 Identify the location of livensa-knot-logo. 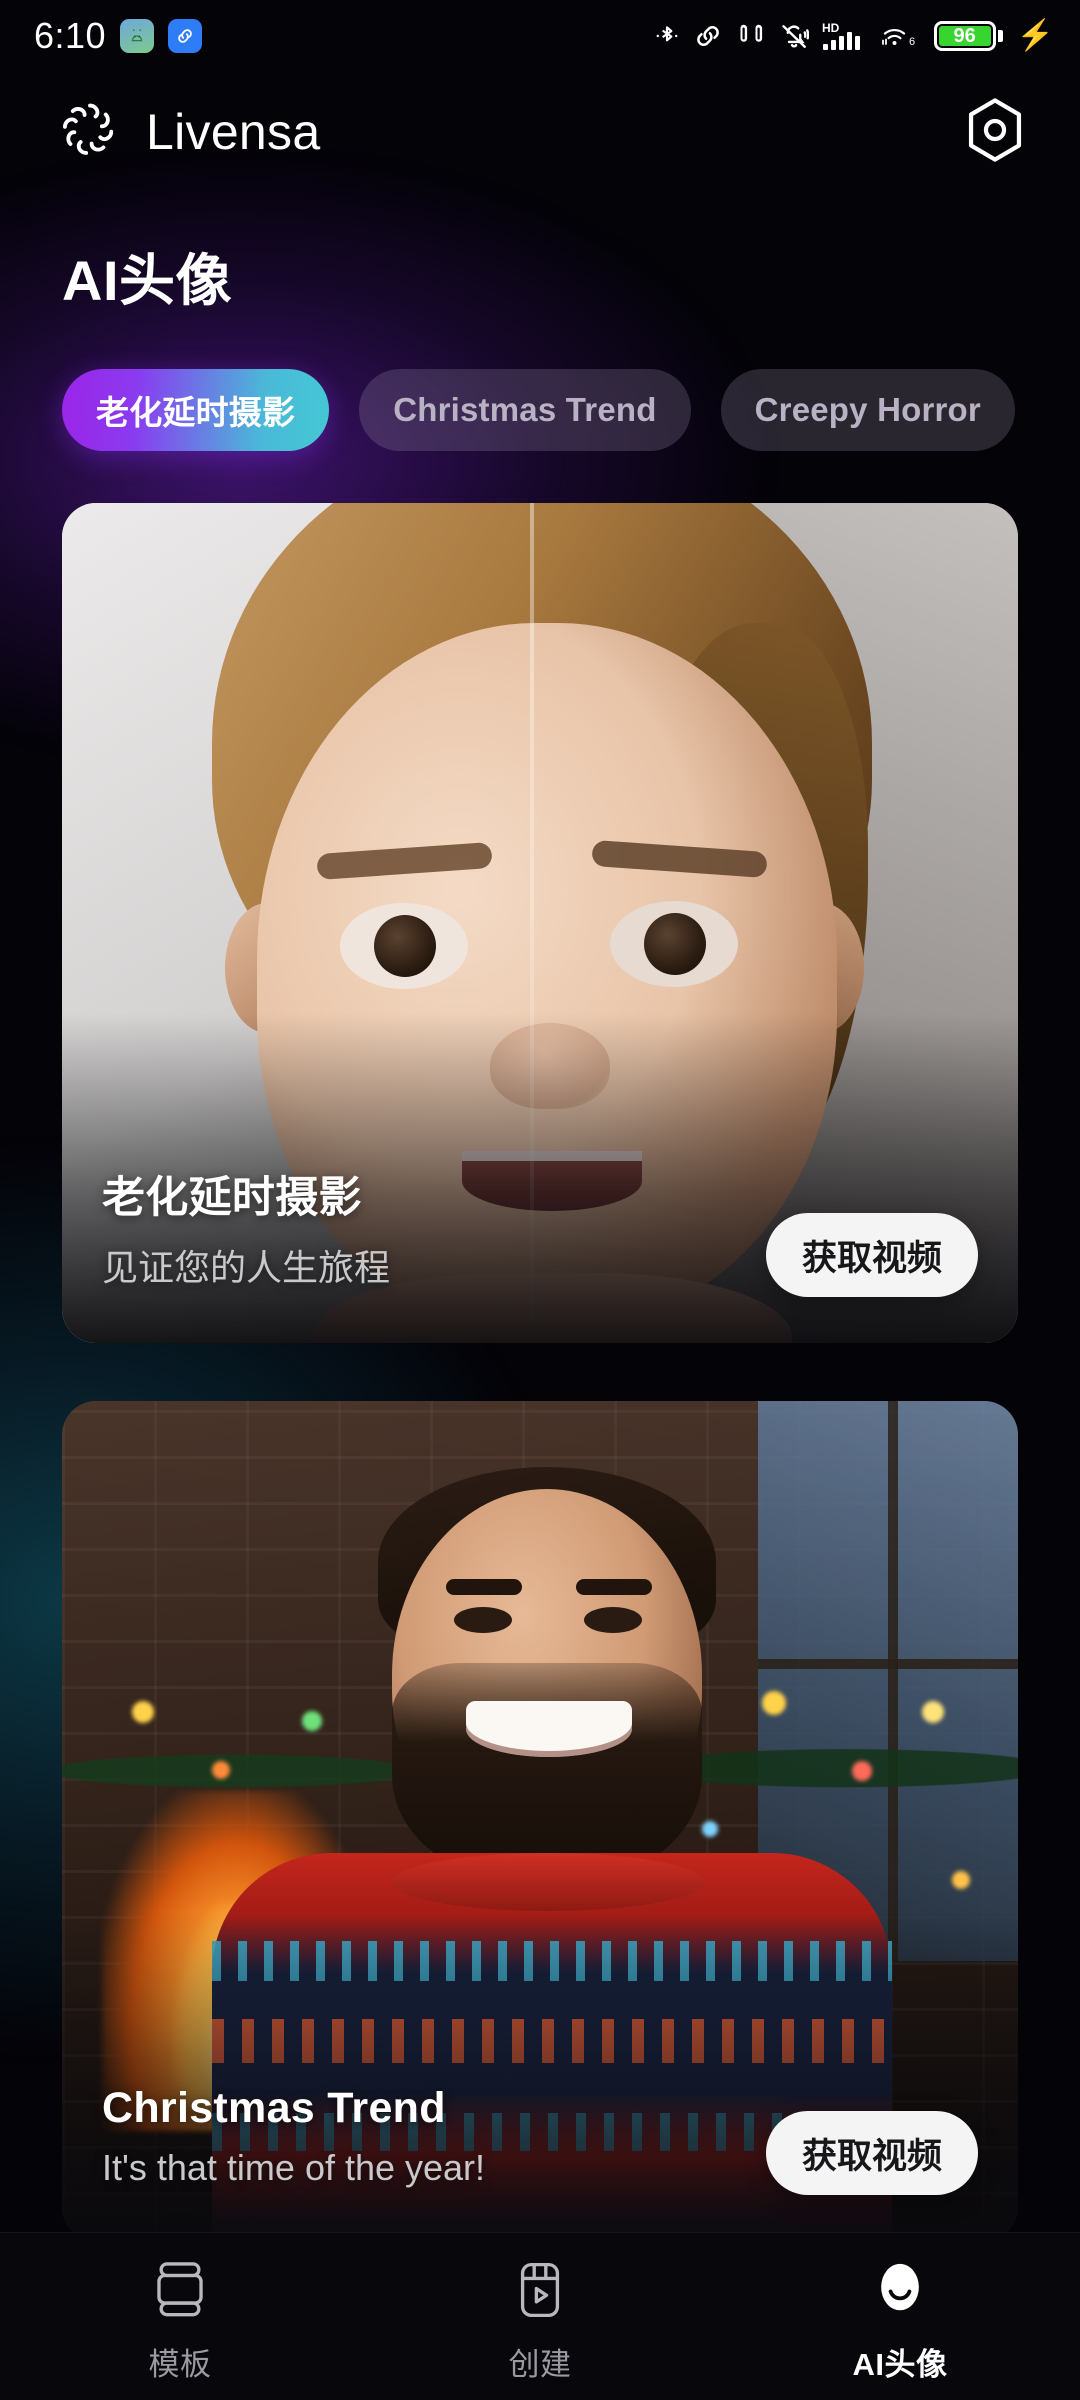
(90, 132).